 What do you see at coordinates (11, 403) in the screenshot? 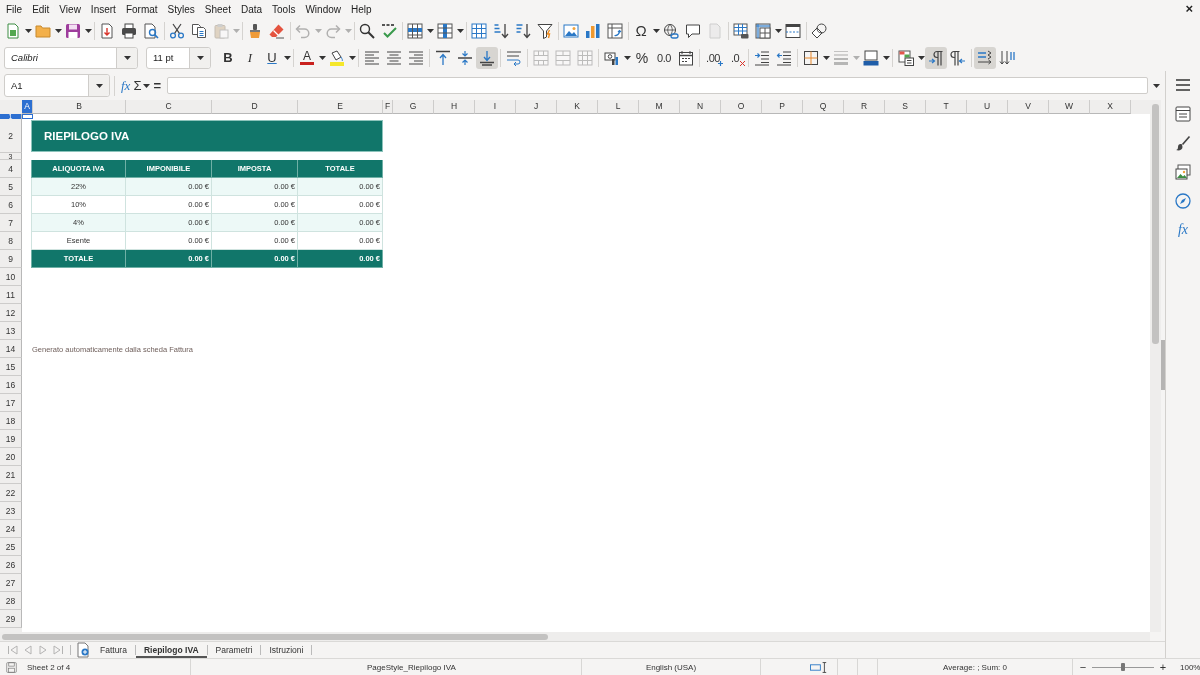
I see `row-header: 17` at bounding box center [11, 403].